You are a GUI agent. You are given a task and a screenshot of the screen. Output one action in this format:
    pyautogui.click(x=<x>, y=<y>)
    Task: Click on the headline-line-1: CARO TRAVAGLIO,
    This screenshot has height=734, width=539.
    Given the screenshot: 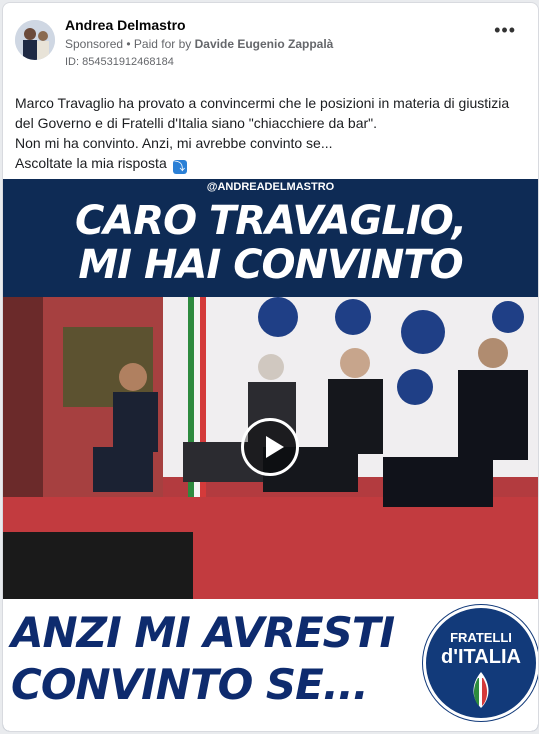 What is the action you would take?
    pyautogui.click(x=270, y=221)
    